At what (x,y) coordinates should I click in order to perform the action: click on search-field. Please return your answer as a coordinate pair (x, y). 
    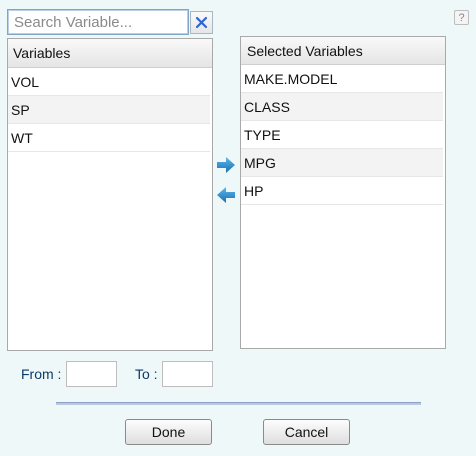
    Looking at the image, I should click on (98, 22).